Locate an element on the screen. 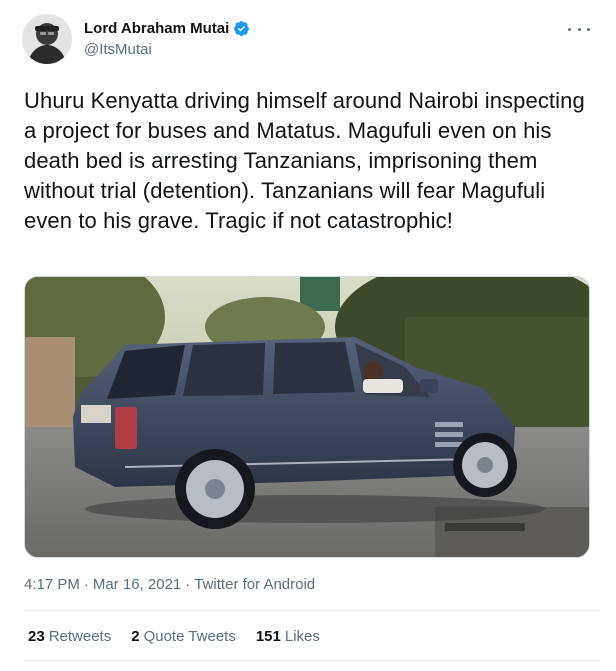  tweet-time: 4:17 PM is located at coordinates (52, 584).